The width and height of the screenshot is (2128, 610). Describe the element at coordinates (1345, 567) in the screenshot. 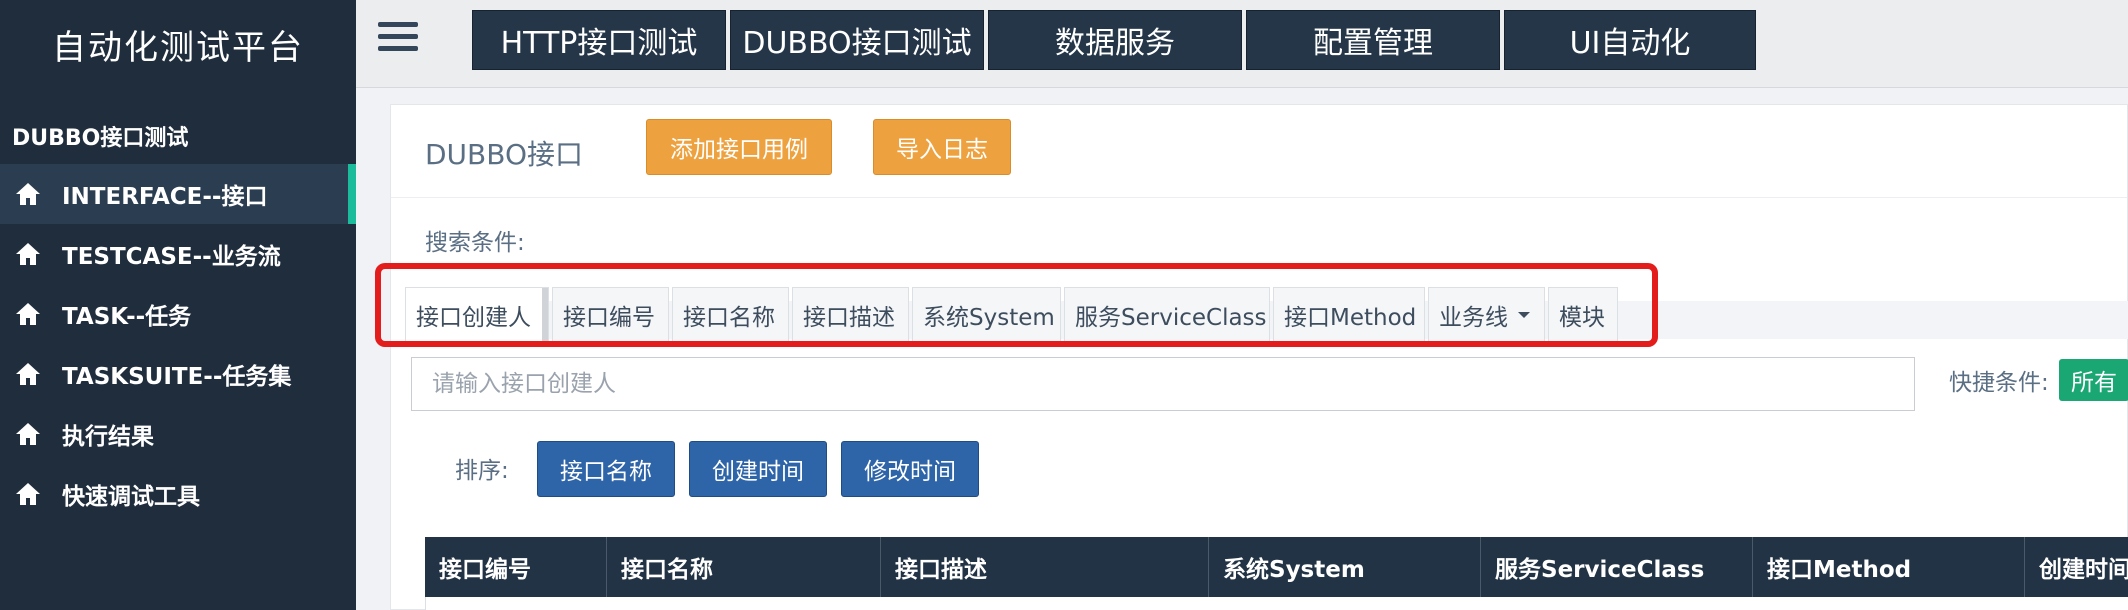

I see `column-header: 系统System` at that location.